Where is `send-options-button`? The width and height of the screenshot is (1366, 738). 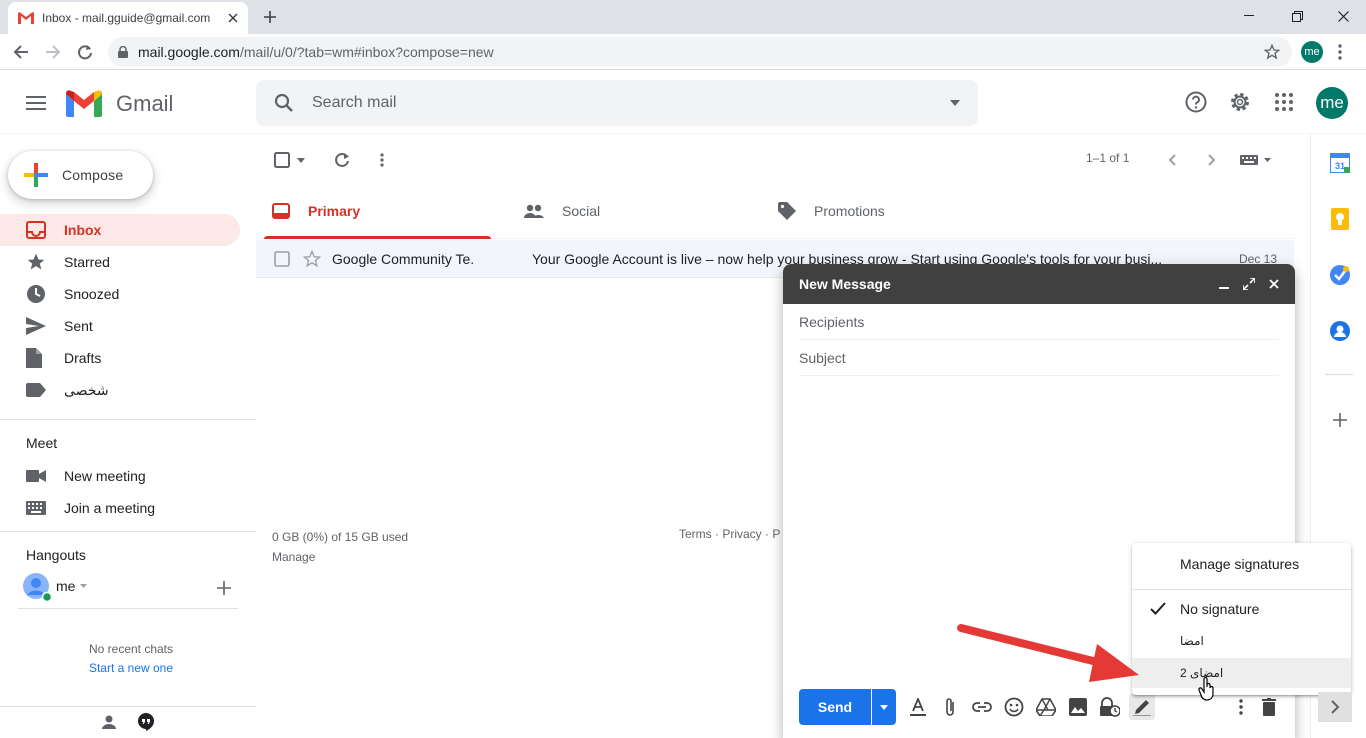
send-options-button is located at coordinates (884, 707).